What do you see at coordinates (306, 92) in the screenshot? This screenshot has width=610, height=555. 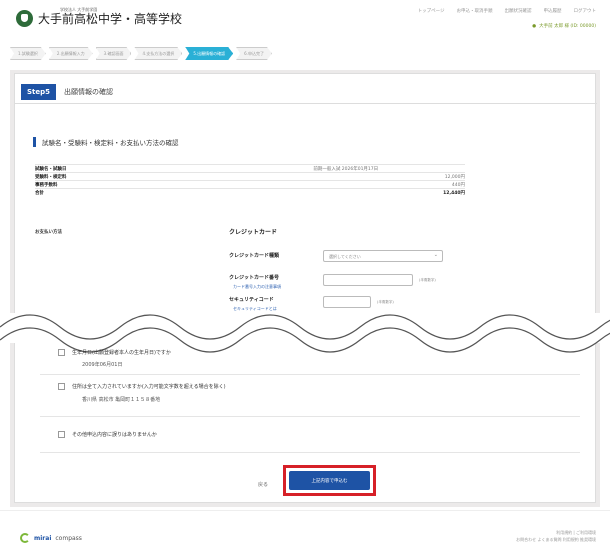 I see `step-header: Step5 出願情報の確認` at bounding box center [306, 92].